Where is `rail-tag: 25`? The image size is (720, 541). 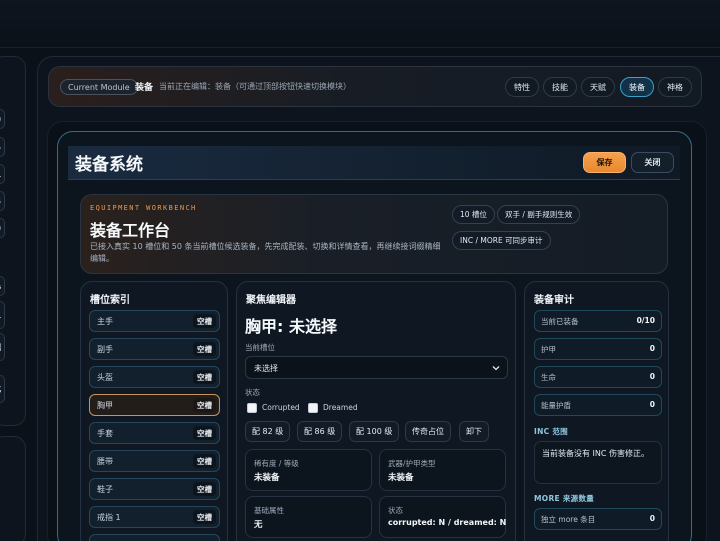
rail-tag: 25 is located at coordinates (2, 201).